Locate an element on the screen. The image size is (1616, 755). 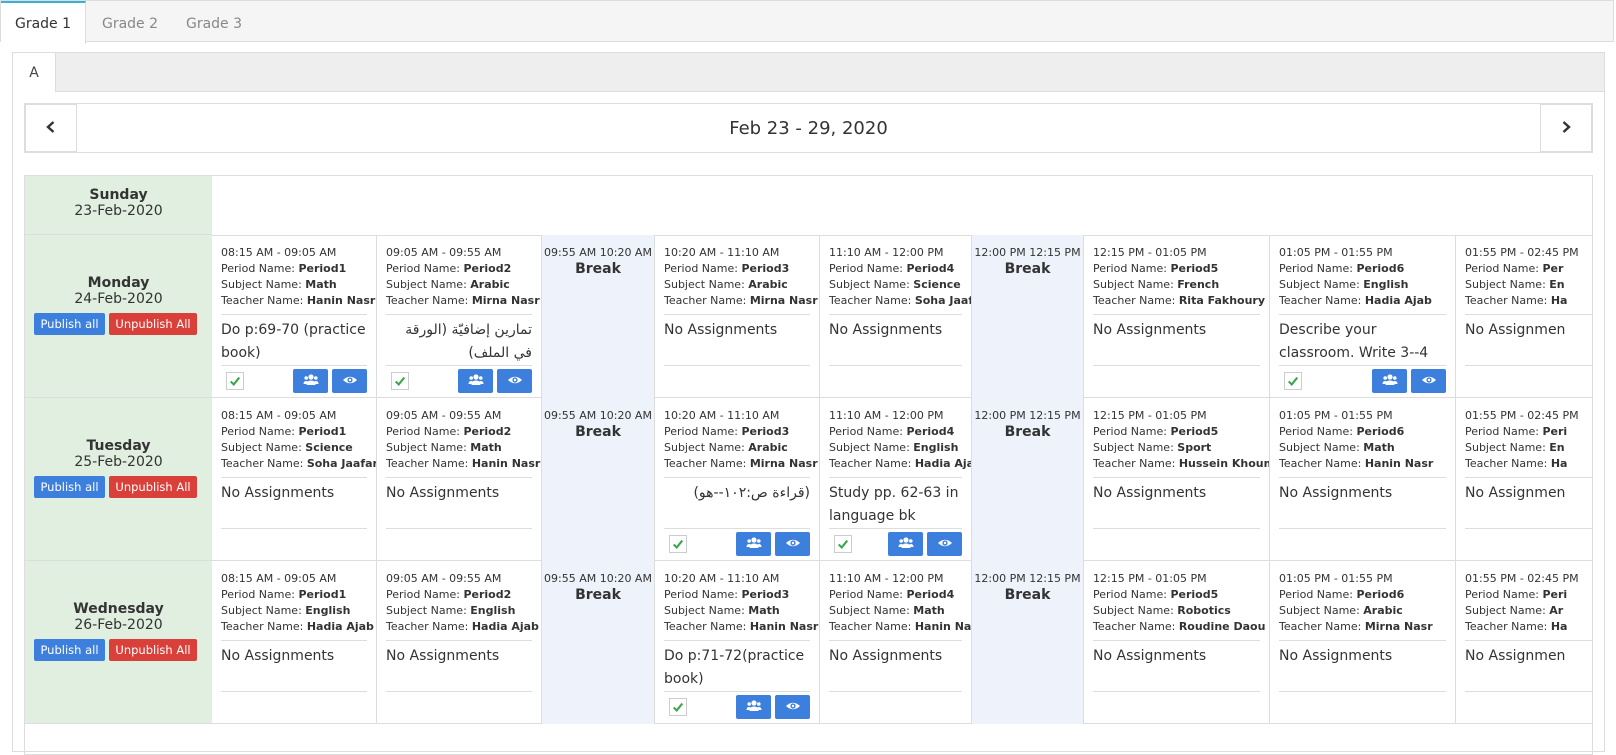
chevron-left-icon is located at coordinates (51, 128).